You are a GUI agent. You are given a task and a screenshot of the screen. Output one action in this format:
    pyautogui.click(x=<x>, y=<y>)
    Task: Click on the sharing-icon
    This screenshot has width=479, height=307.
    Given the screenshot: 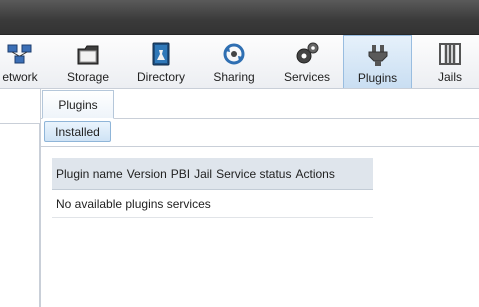 What is the action you would take?
    pyautogui.click(x=234, y=54)
    